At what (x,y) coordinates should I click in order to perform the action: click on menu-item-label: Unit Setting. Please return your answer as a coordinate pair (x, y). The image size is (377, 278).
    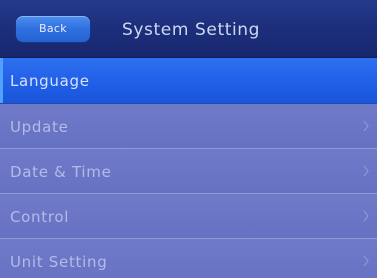
    Looking at the image, I should click on (59, 262).